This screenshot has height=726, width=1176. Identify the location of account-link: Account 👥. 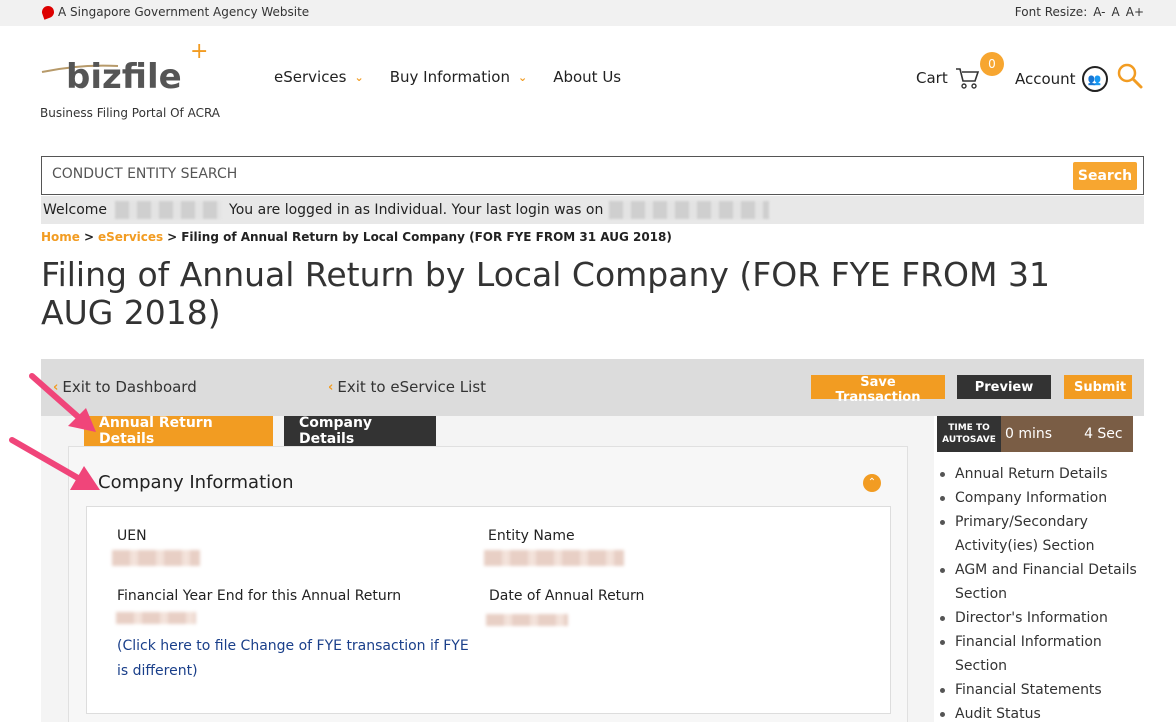
(1061, 79).